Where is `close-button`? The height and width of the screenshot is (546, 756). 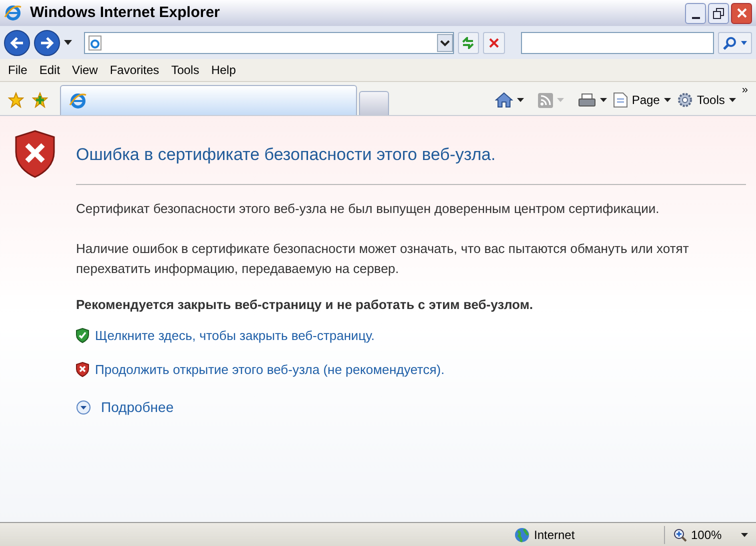
close-button is located at coordinates (741, 13).